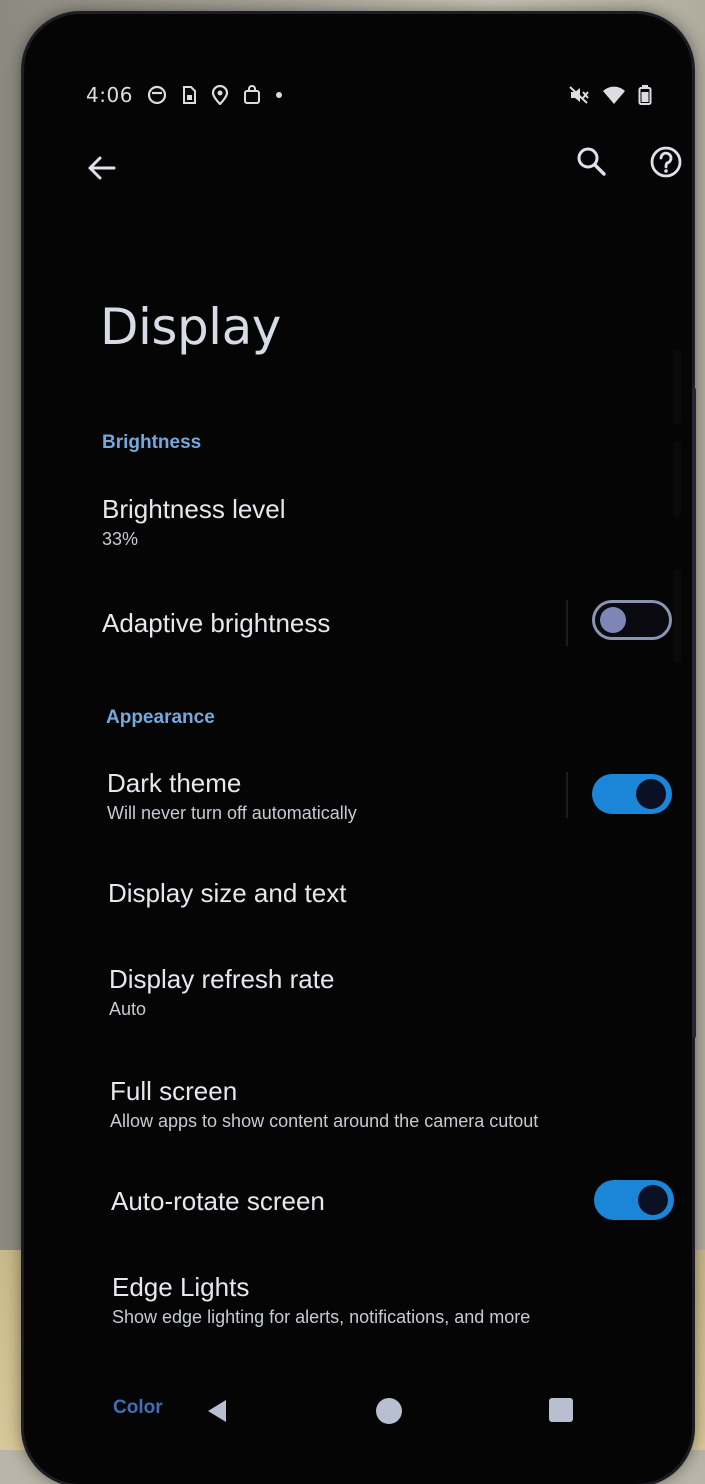 This screenshot has height=1484, width=705. Describe the element at coordinates (220, 95) in the screenshot. I see `location-pin-icon` at that location.